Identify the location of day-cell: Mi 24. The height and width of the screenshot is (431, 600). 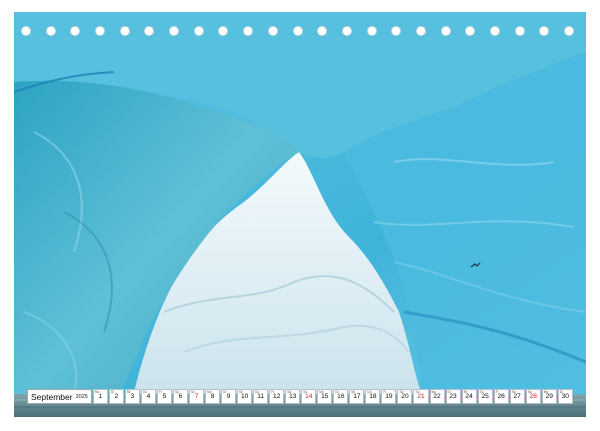
(469, 396).